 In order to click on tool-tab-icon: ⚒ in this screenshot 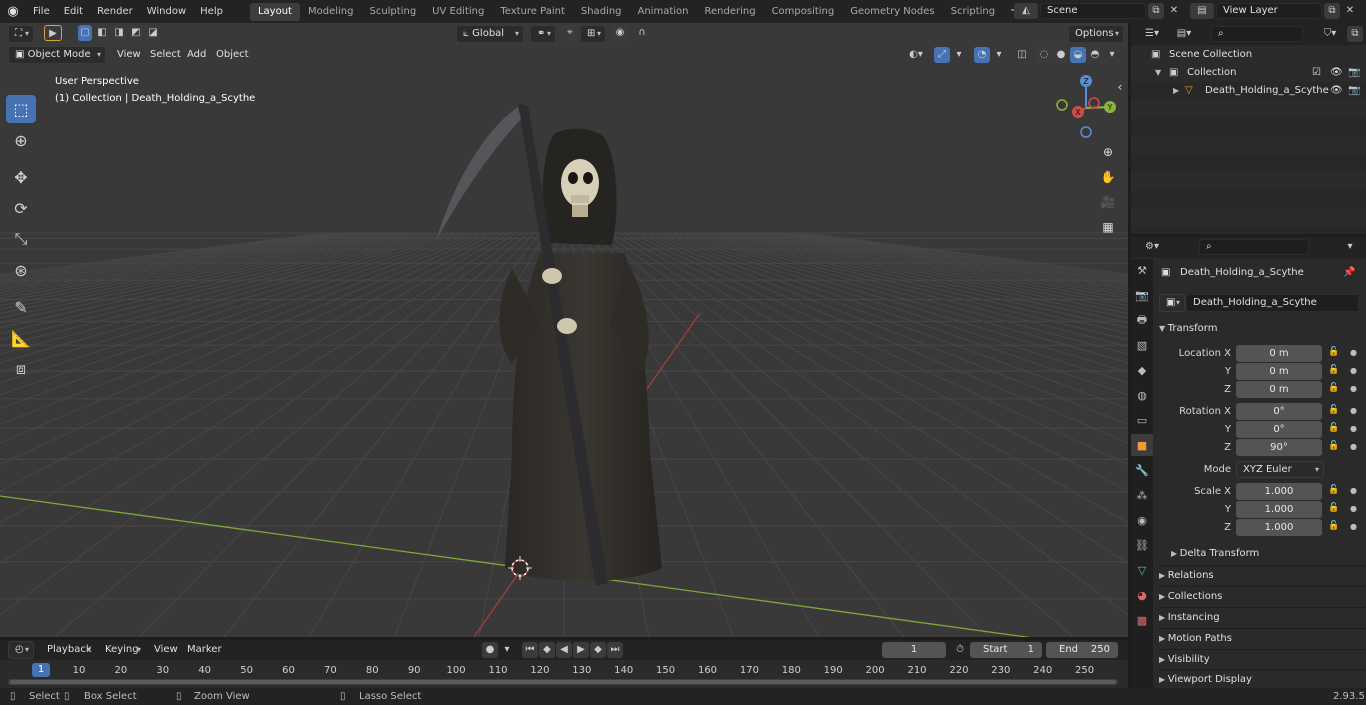, I will do `click(1142, 270)`.